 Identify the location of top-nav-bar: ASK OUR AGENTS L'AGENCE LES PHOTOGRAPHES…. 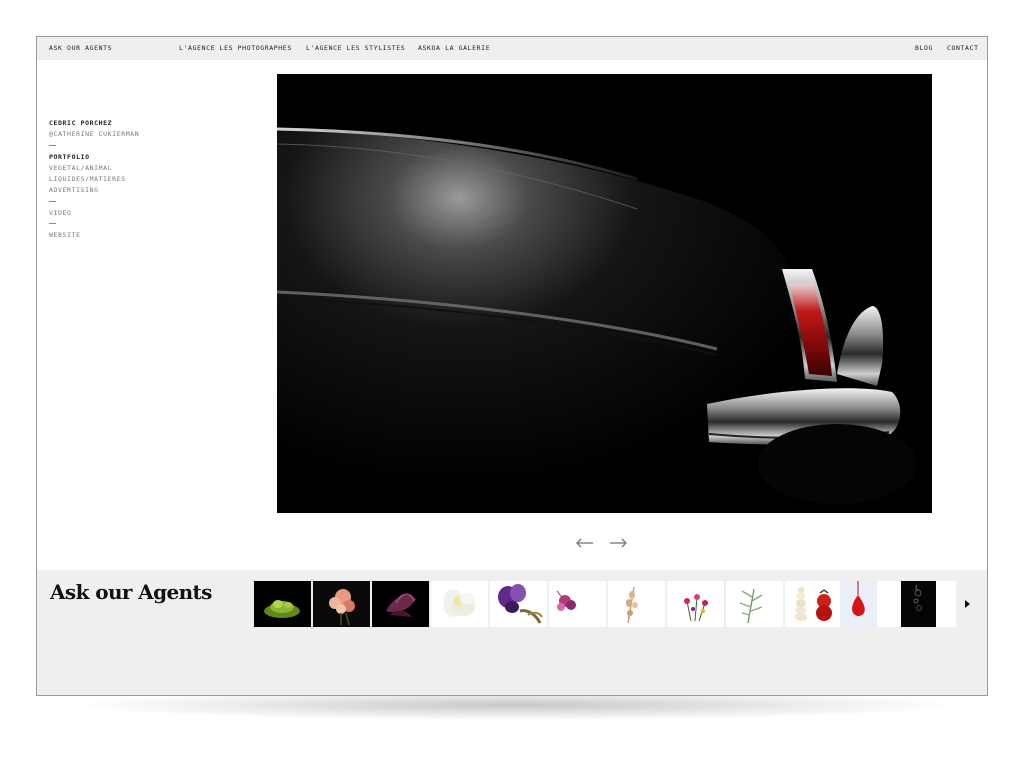
(512, 48).